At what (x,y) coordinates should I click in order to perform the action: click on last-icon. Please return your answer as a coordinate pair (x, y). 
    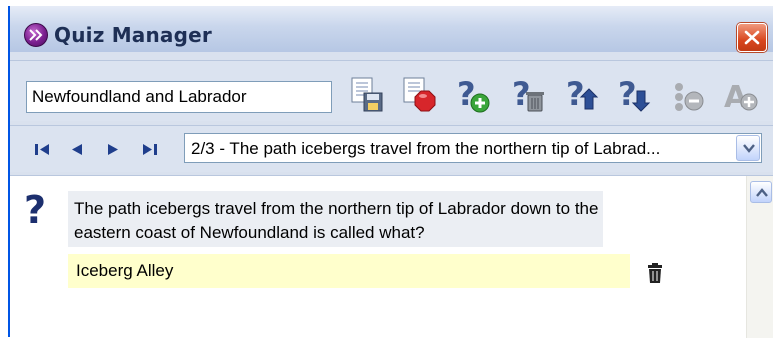
    Looking at the image, I should click on (149, 149).